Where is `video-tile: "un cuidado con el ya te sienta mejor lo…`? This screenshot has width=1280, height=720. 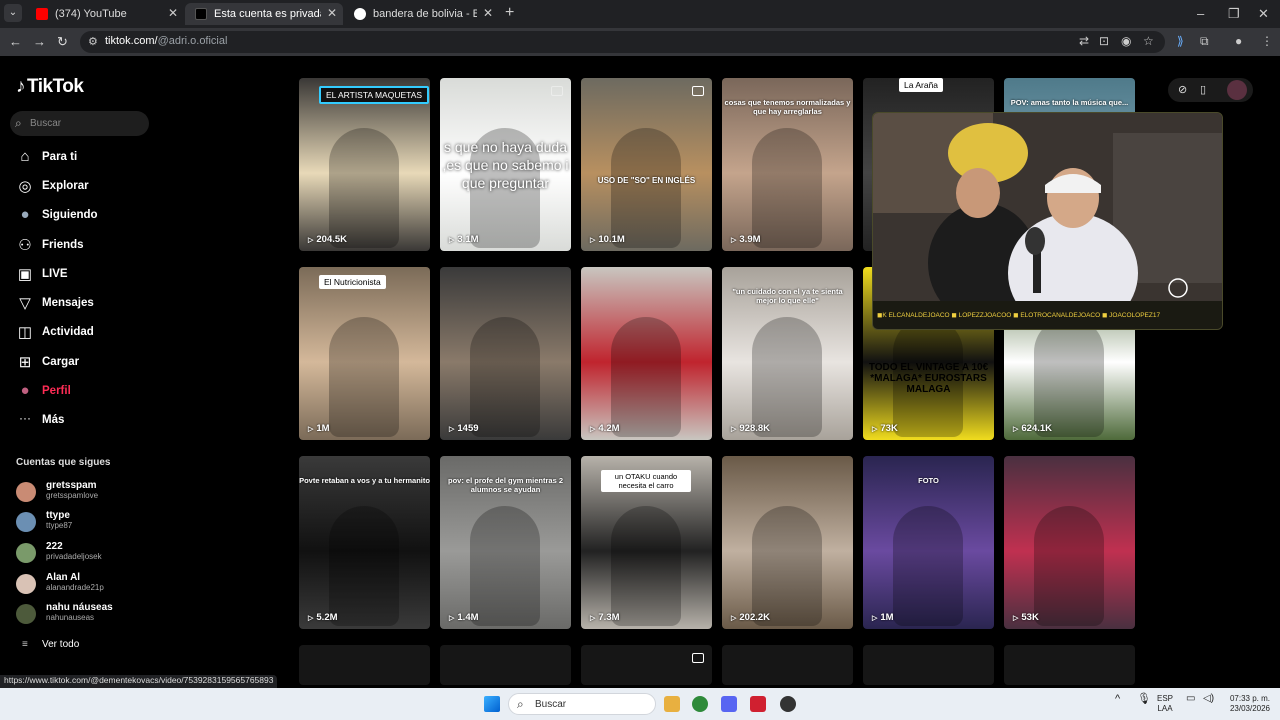
video-tile: "un cuidado con el ya te sienta mejor lo… is located at coordinates (787, 353).